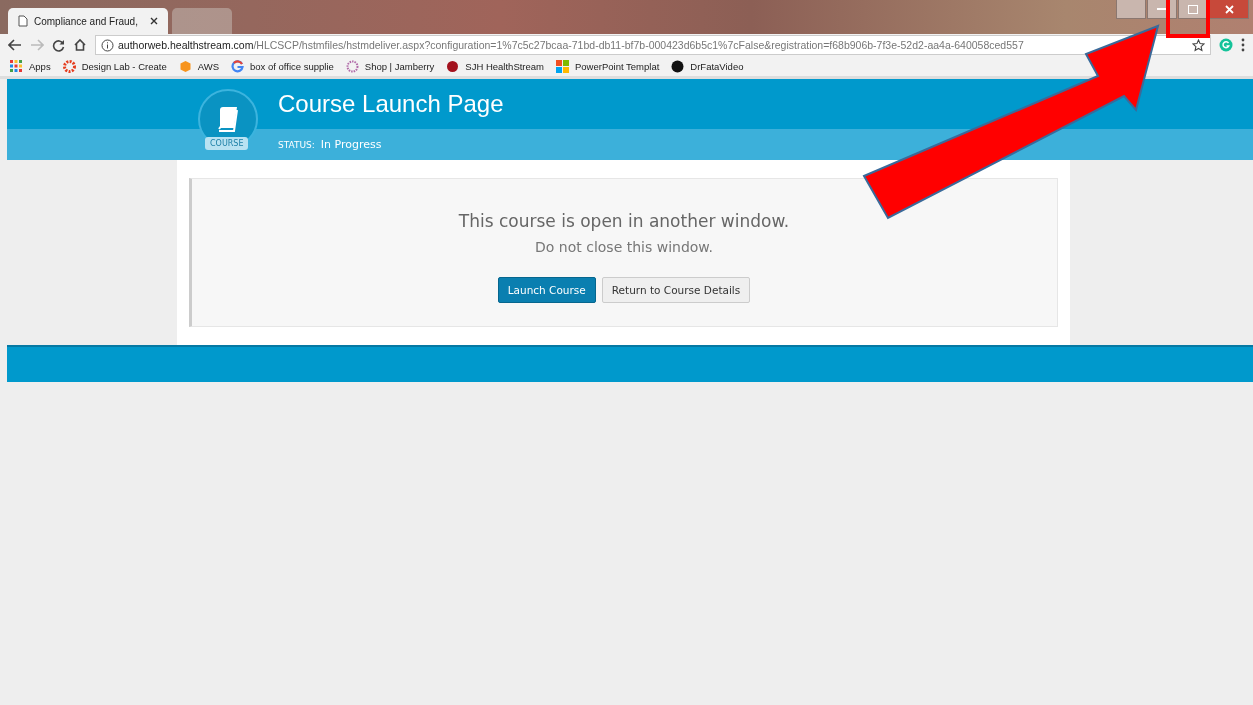  Describe the element at coordinates (88, 21) in the screenshot. I see `browser-tab: Compliance and Fraud,` at that location.